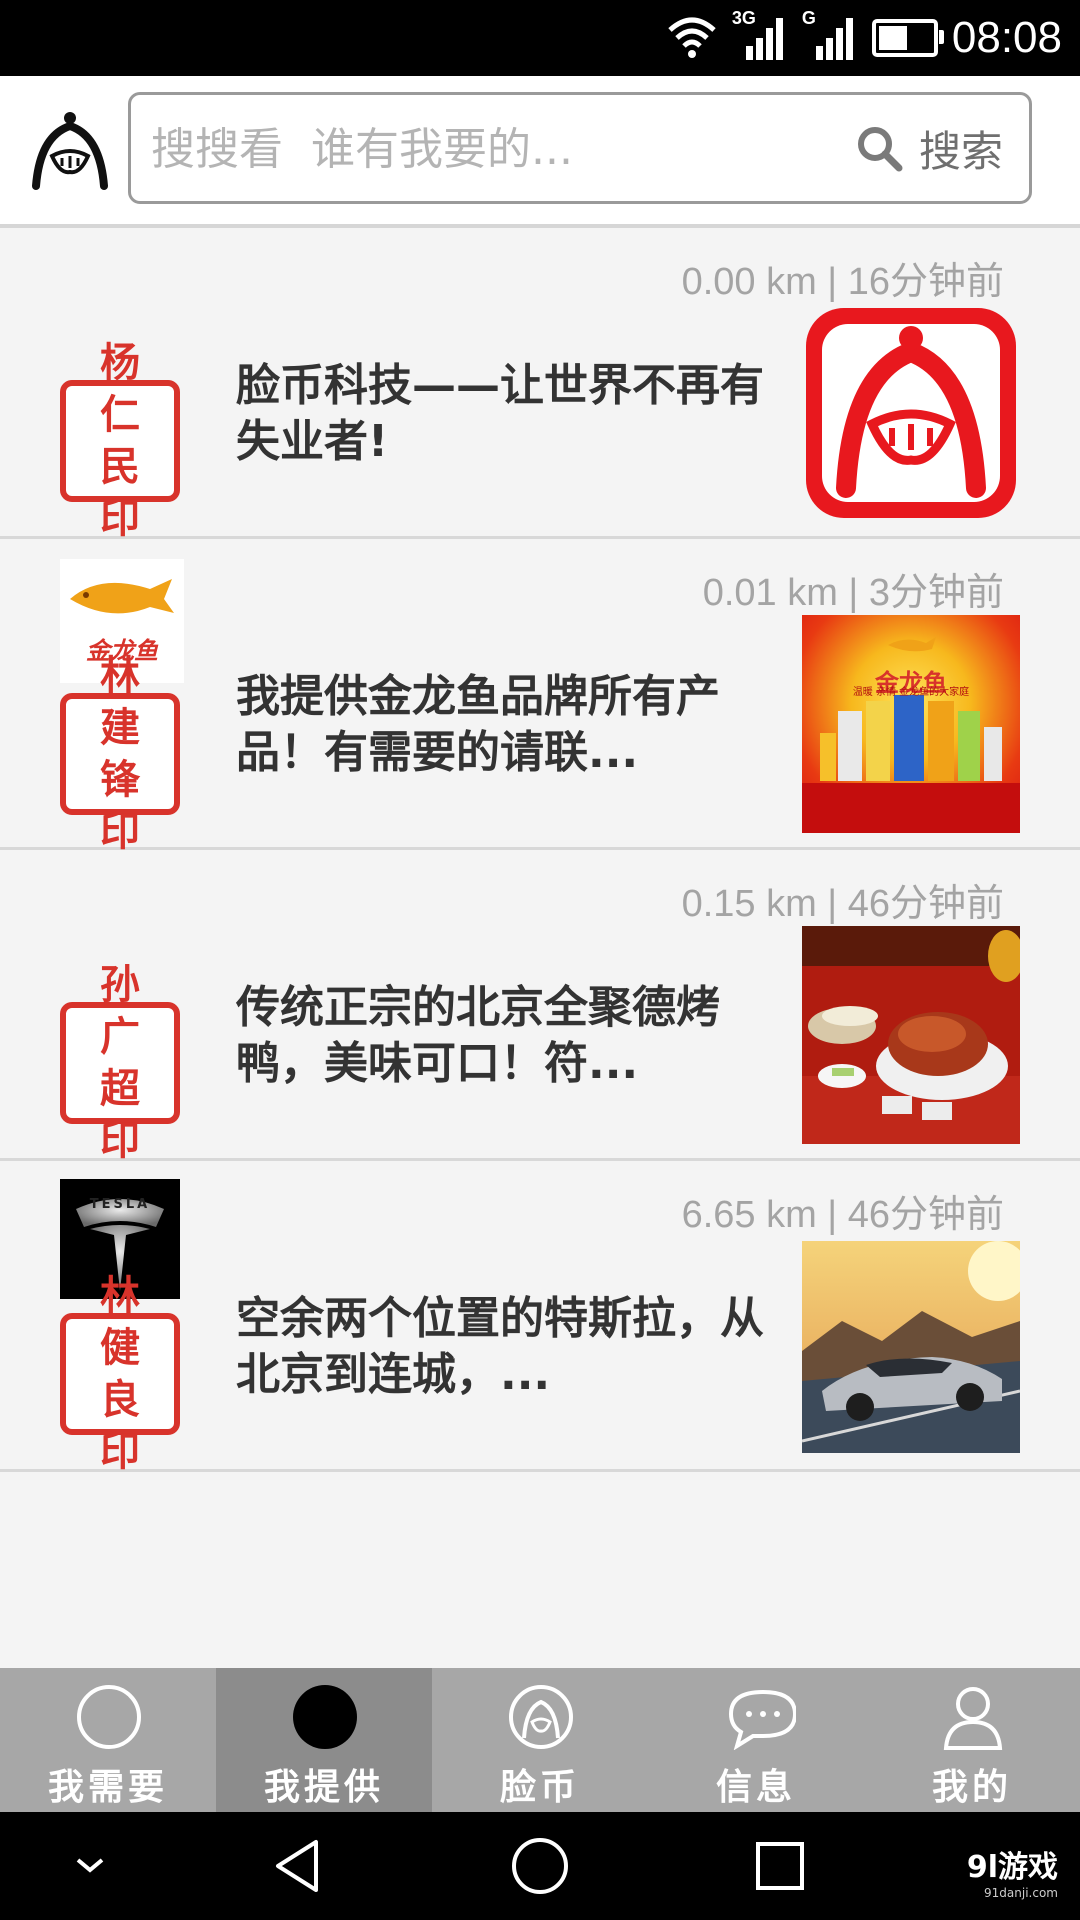  I want to click on thumbnail-slogan: 温暖 亲情 金龙鱼的大家庭, so click(911, 692).